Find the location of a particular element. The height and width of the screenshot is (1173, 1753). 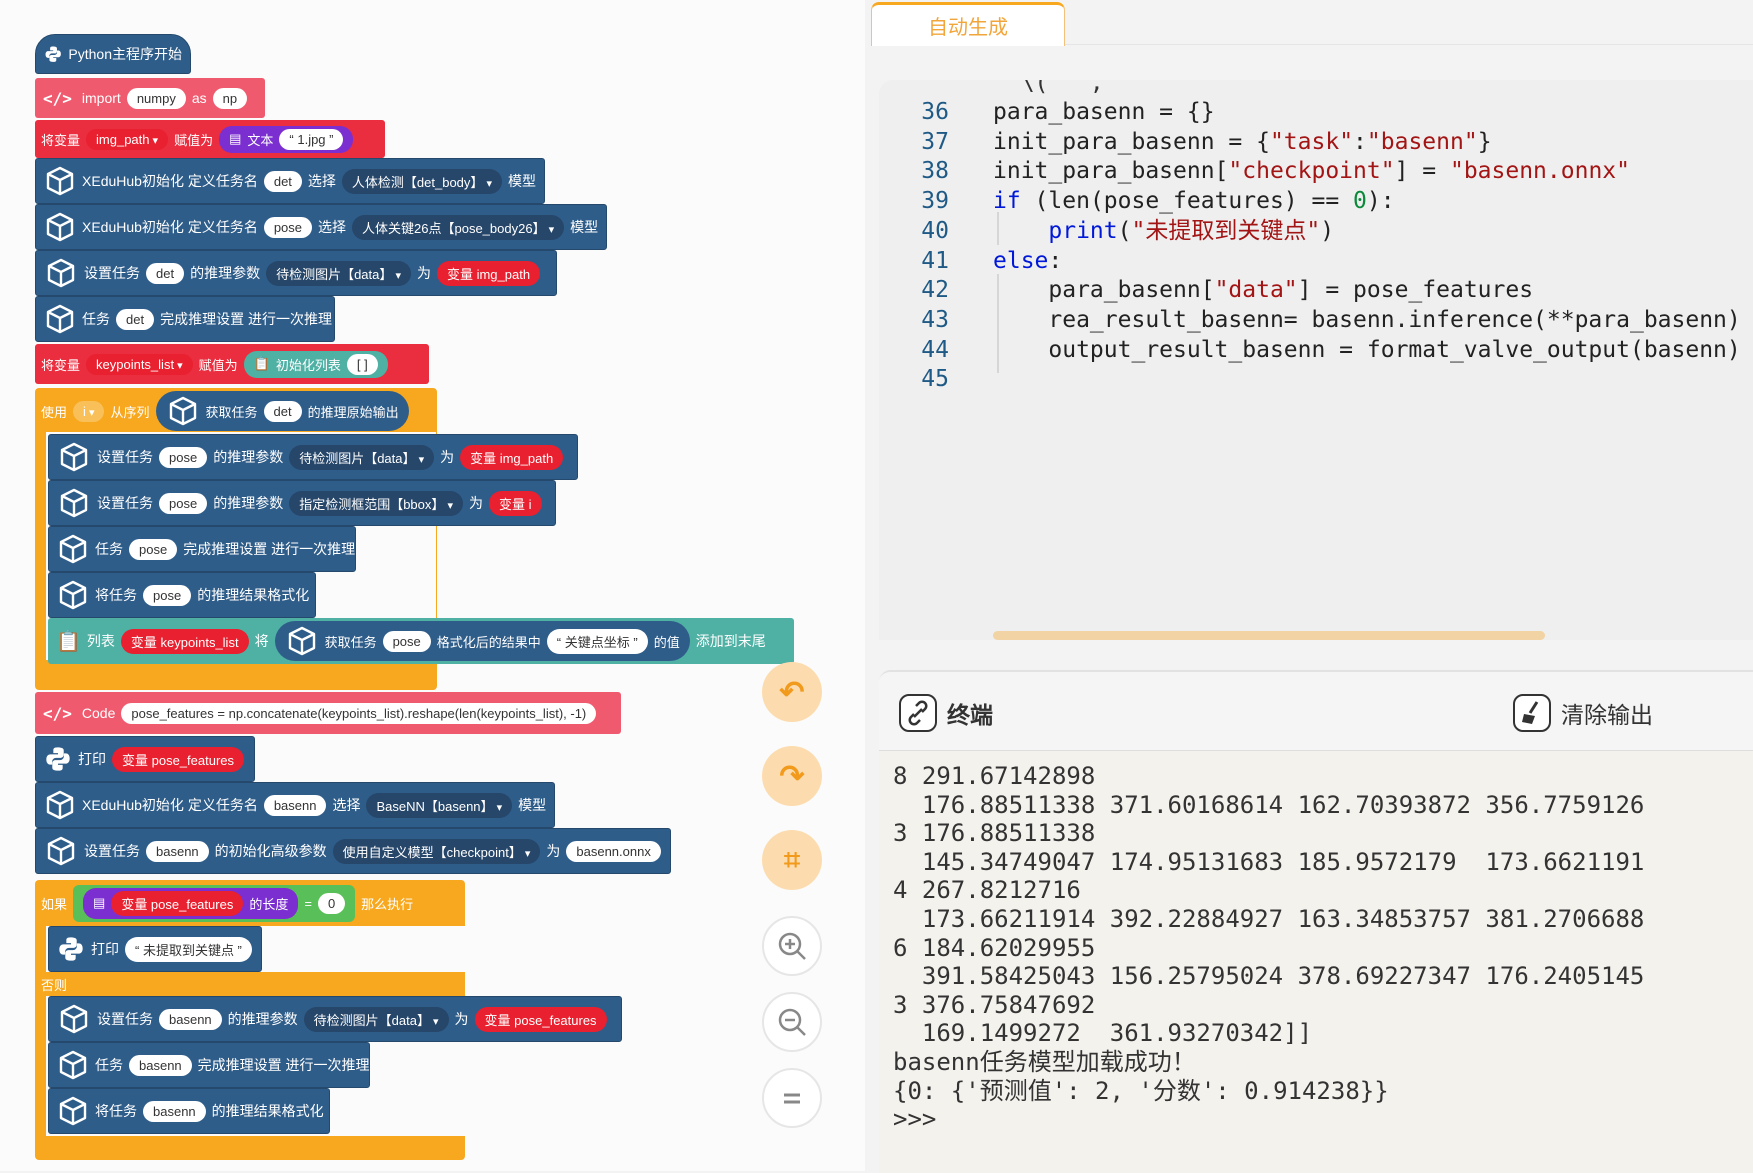

set-pose-bbox-block: 设置任务 pose 的推理参数 指定检测框范围【bbox】 为 变量 i is located at coordinates (302, 503).